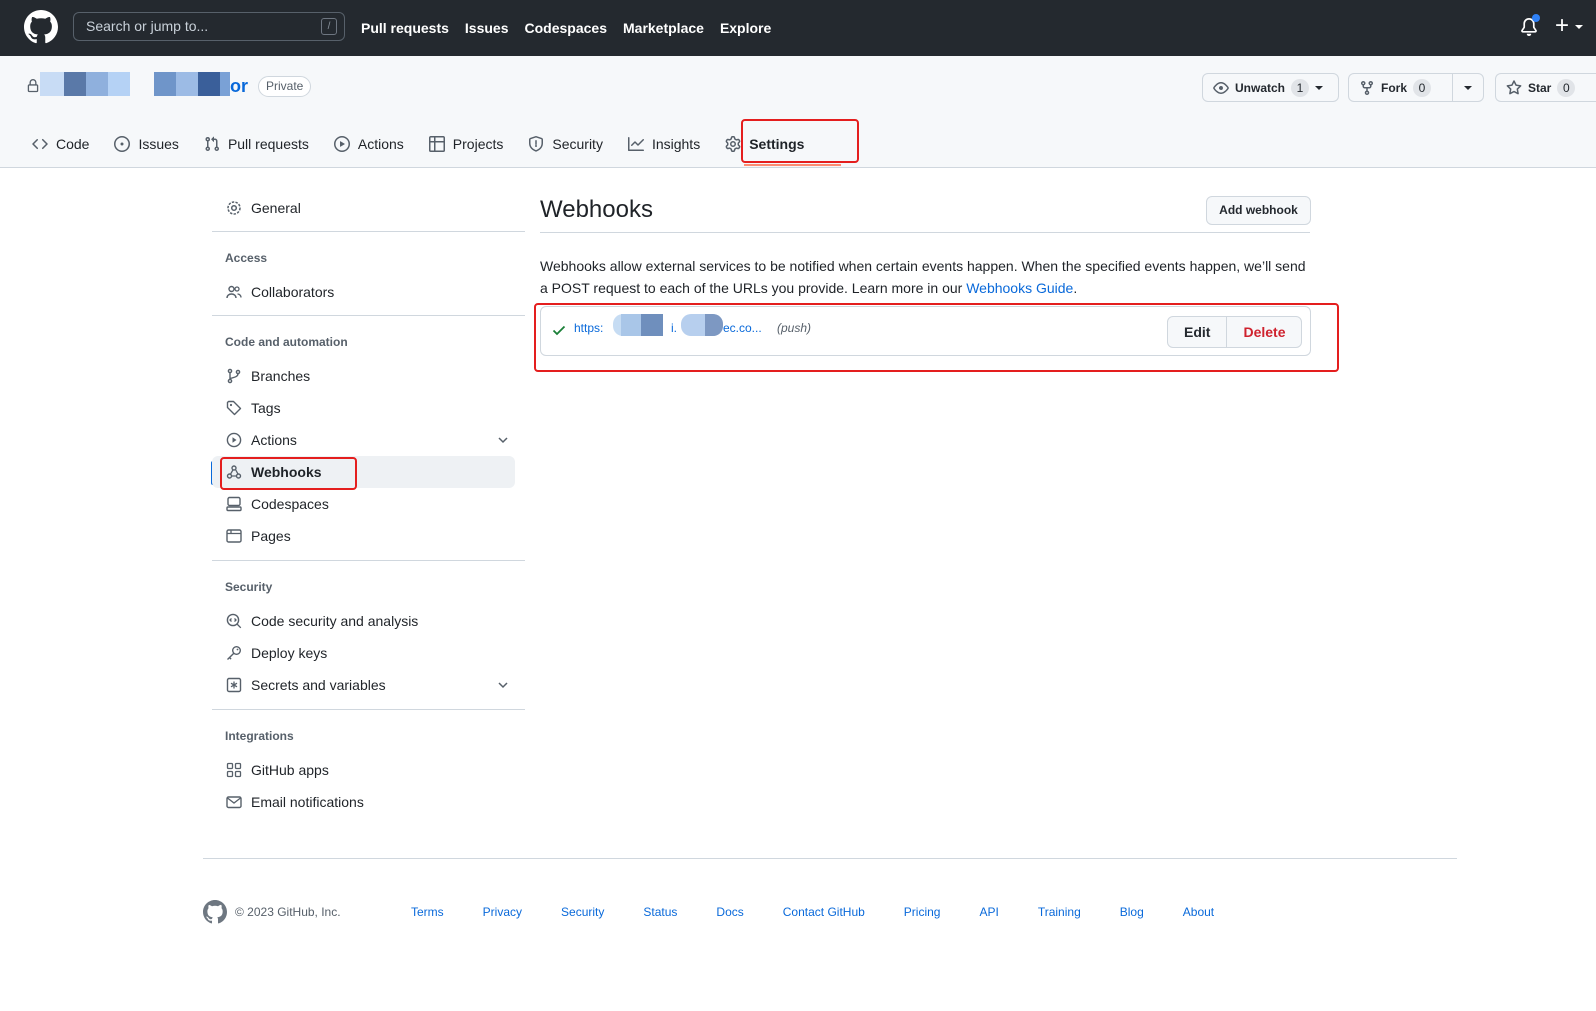  What do you see at coordinates (1562, 26) in the screenshot?
I see `create-new-plus-icon: +` at bounding box center [1562, 26].